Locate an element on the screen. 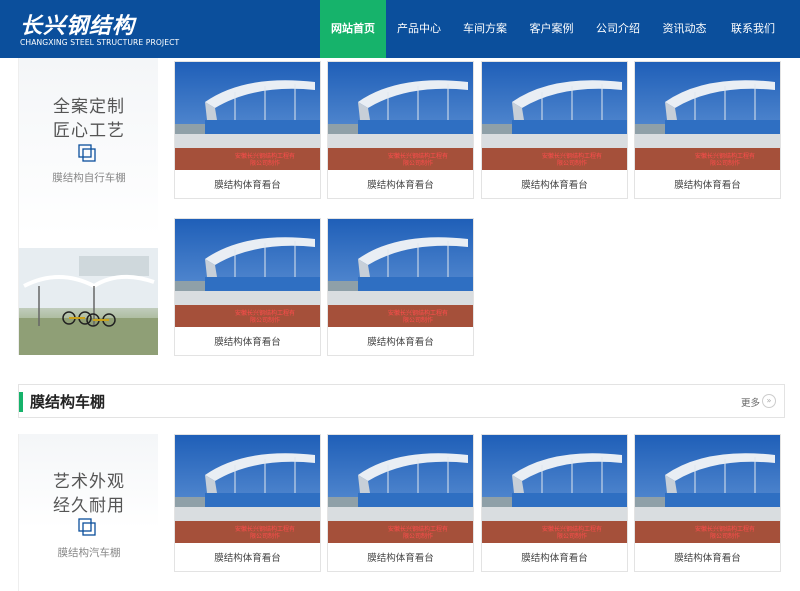 The width and height of the screenshot is (800, 591). site-logo: 长兴钢结构 CHANGXING STEEL STRUCTURE PROJECT is located at coordinates (110, 30).